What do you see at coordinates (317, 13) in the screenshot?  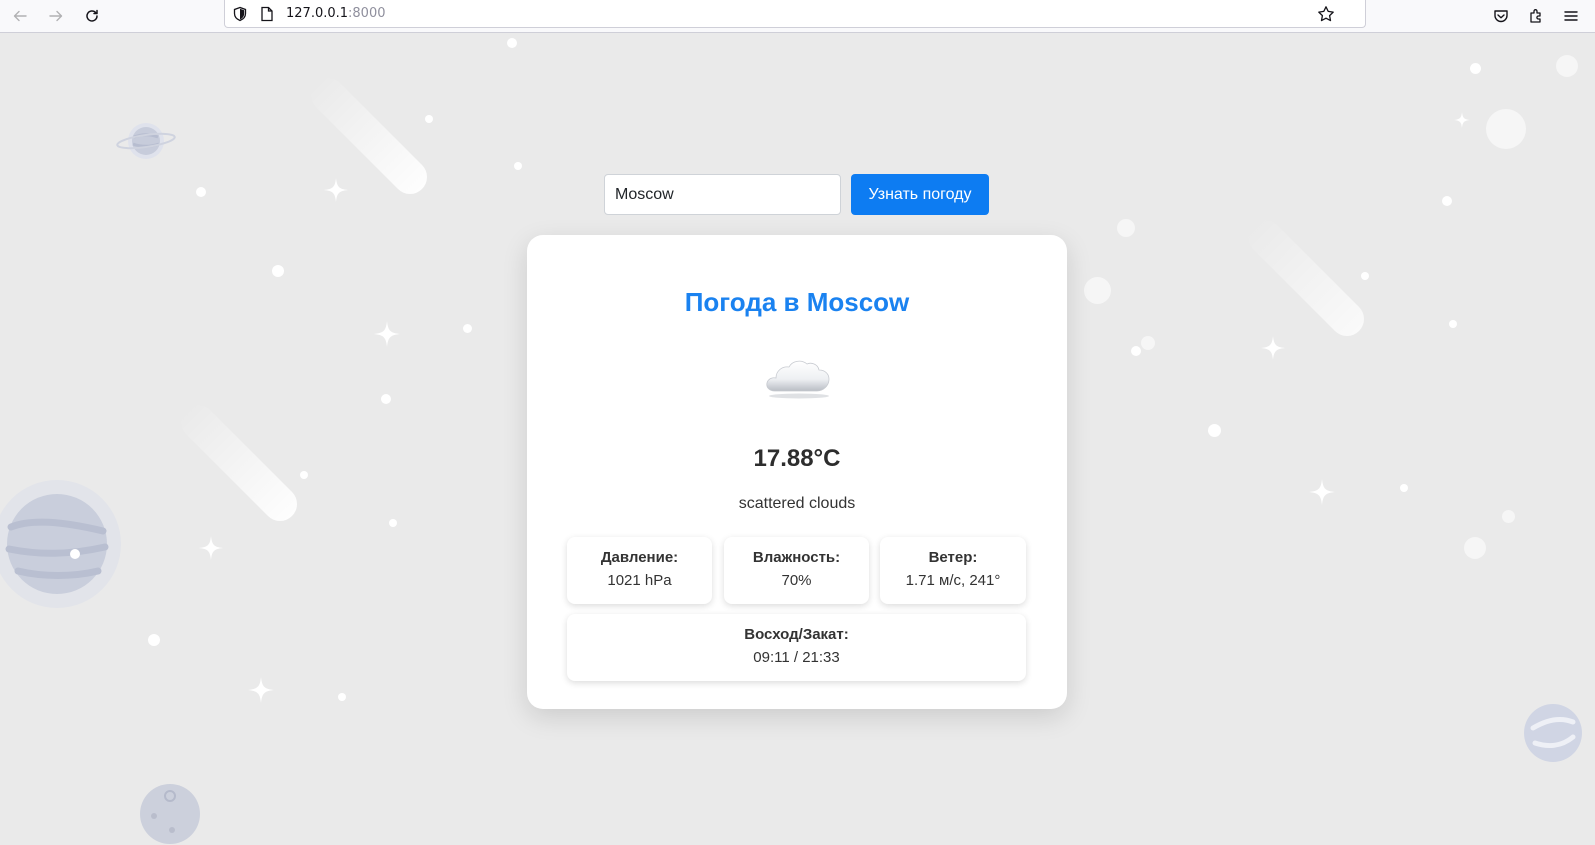 I see `url-host: 127.0.0.1` at bounding box center [317, 13].